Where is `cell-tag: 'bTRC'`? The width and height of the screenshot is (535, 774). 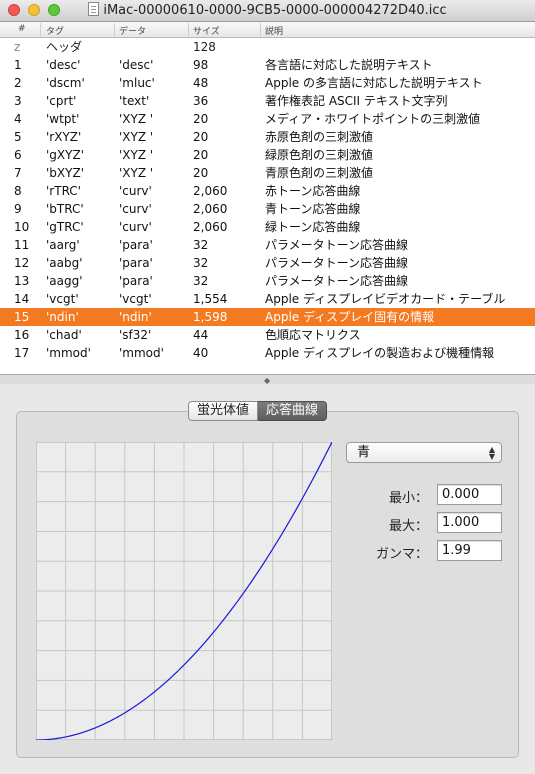 cell-tag: 'bTRC' is located at coordinates (65, 209).